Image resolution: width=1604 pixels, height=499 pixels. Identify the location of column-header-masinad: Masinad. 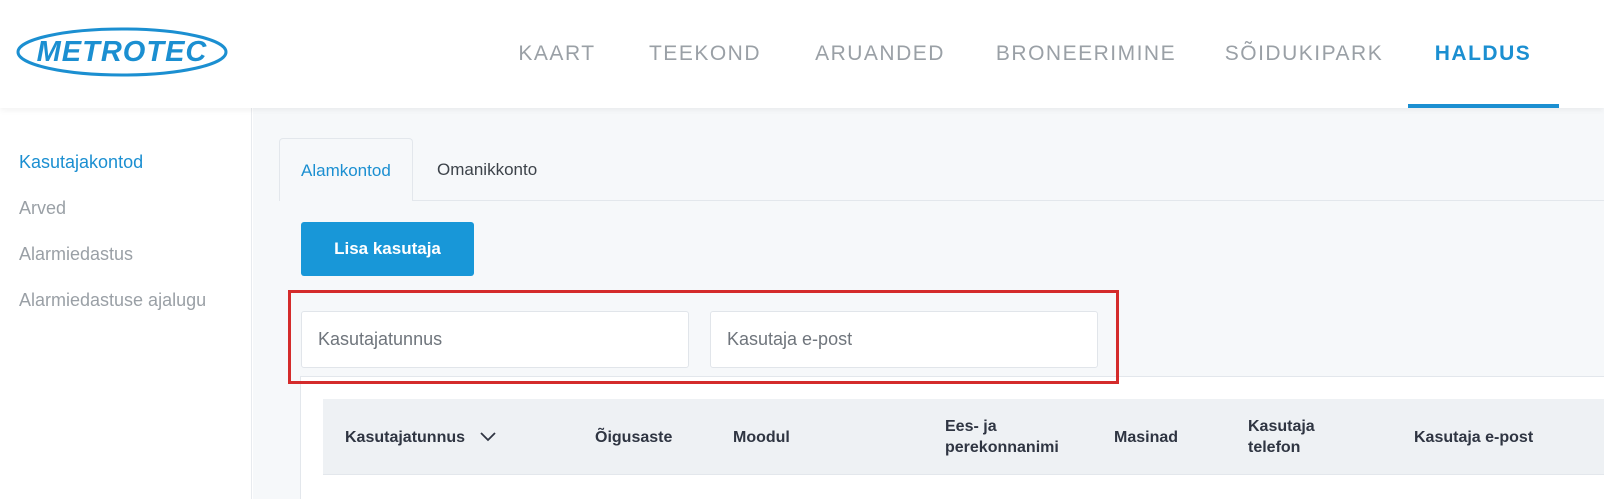
(1146, 437).